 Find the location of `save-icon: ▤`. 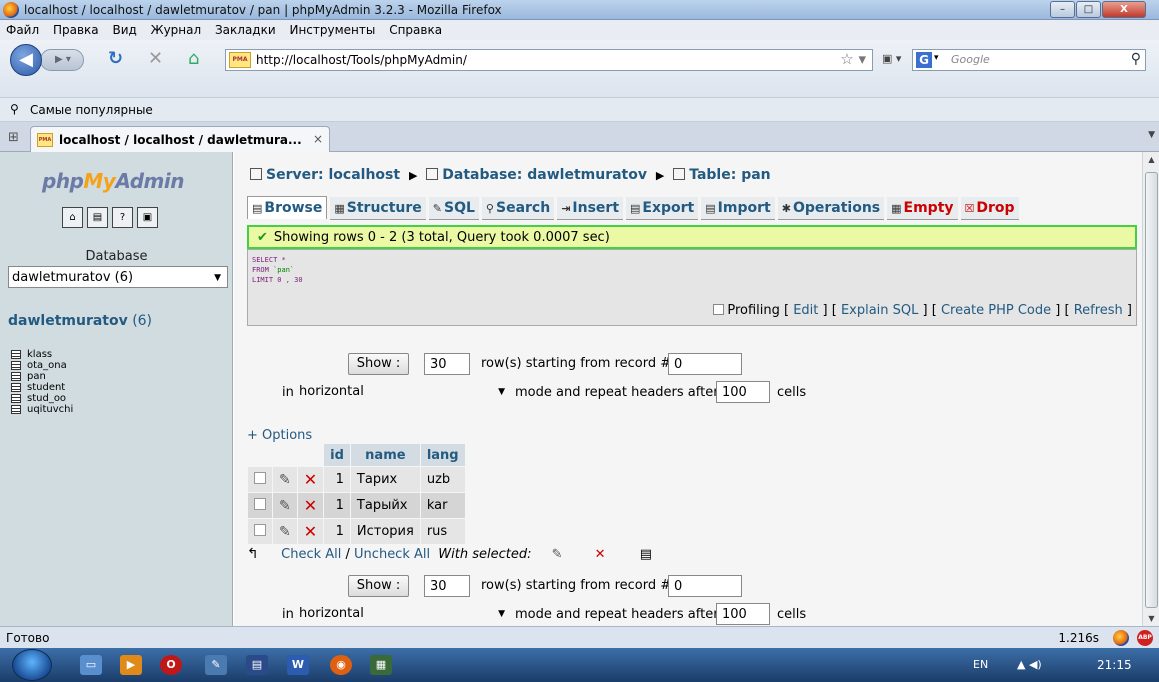

save-icon: ▤ is located at coordinates (257, 665).